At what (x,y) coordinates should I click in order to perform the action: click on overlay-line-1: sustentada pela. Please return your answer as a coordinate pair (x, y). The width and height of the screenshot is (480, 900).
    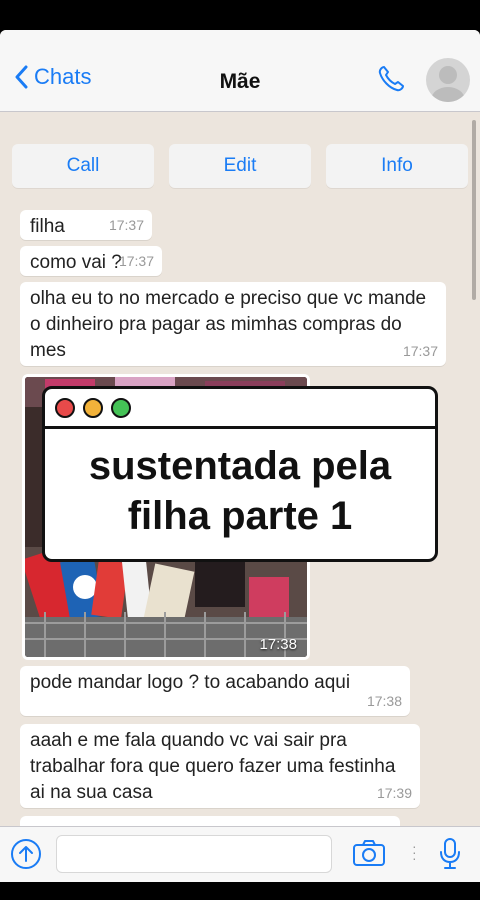
    Looking at the image, I should click on (240, 466).